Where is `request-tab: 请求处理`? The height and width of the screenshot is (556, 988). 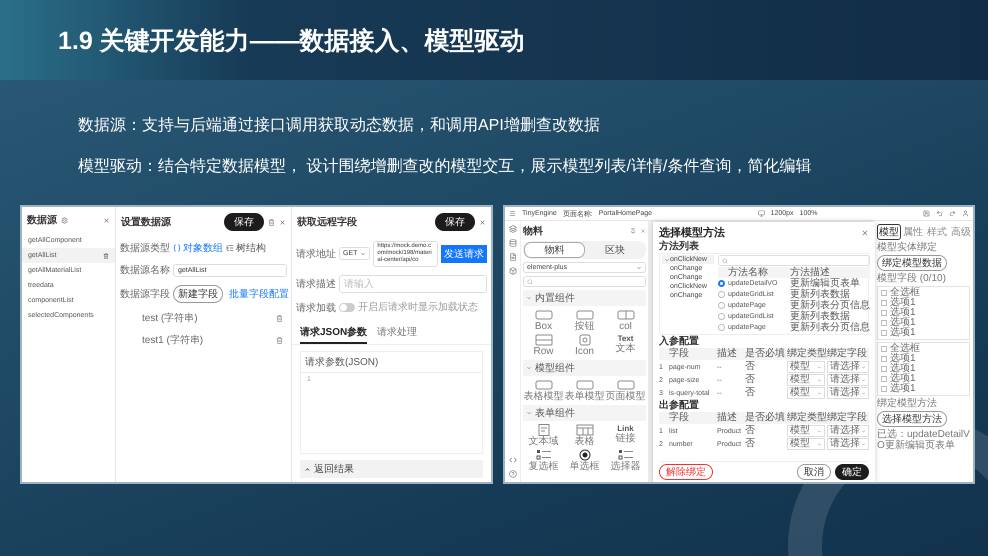
request-tab: 请求处理 is located at coordinates (397, 334).